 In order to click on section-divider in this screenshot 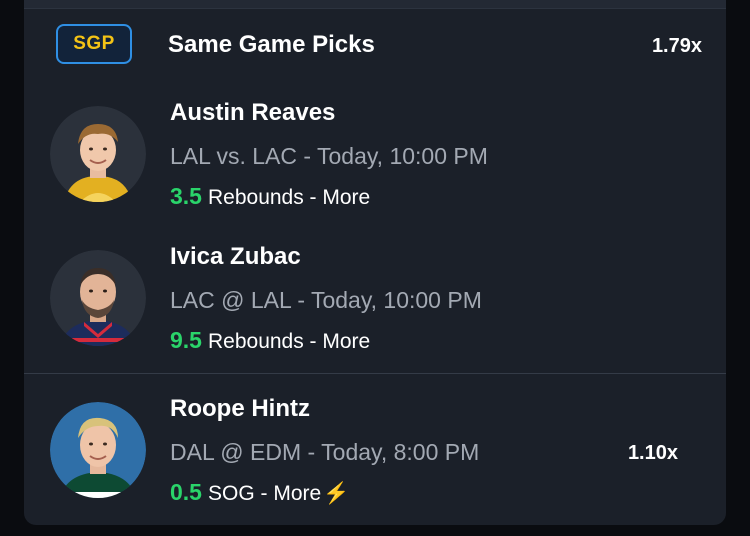, I will do `click(375, 373)`.